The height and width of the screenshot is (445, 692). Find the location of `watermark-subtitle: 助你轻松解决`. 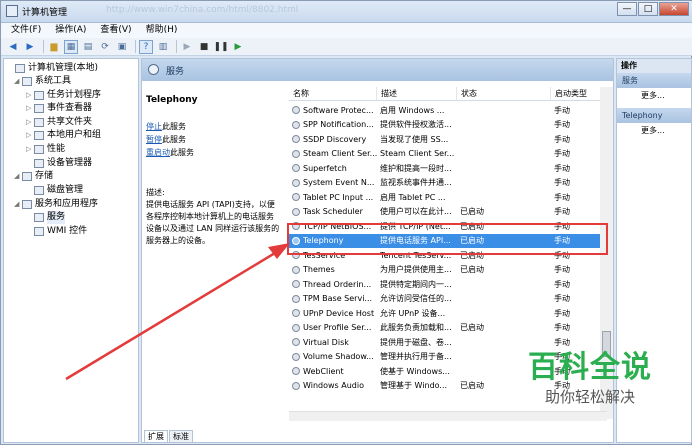

watermark-subtitle: 助你轻松解决 is located at coordinates (589, 397).